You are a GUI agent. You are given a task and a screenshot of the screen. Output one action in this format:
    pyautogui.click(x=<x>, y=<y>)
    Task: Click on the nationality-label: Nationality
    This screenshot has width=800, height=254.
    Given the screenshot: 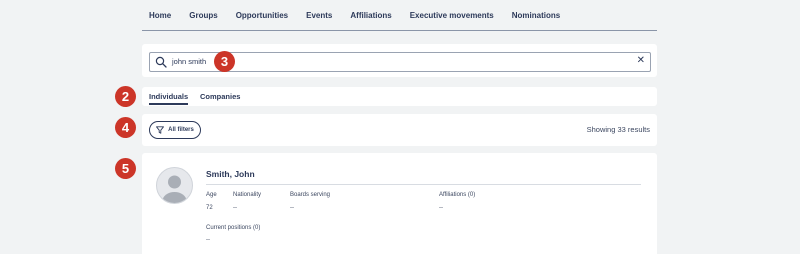 What is the action you would take?
    pyautogui.click(x=247, y=195)
    